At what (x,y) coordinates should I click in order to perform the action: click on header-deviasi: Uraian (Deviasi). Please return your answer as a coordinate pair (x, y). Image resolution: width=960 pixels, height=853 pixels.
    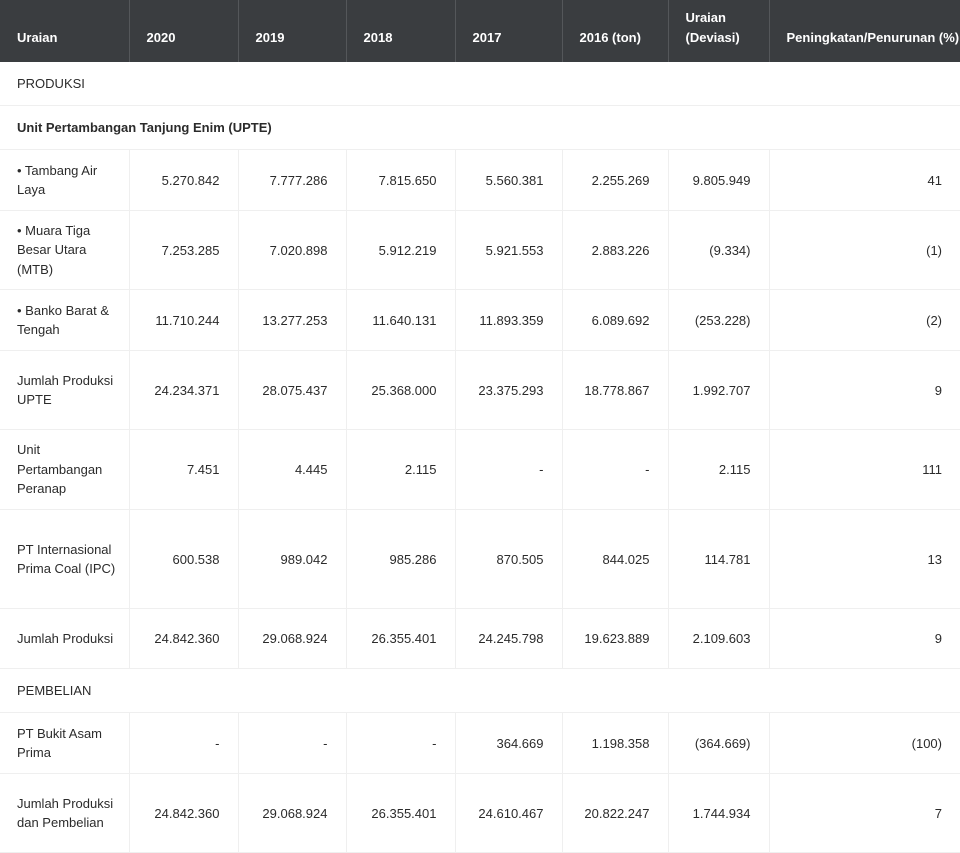
    Looking at the image, I should click on (719, 31).